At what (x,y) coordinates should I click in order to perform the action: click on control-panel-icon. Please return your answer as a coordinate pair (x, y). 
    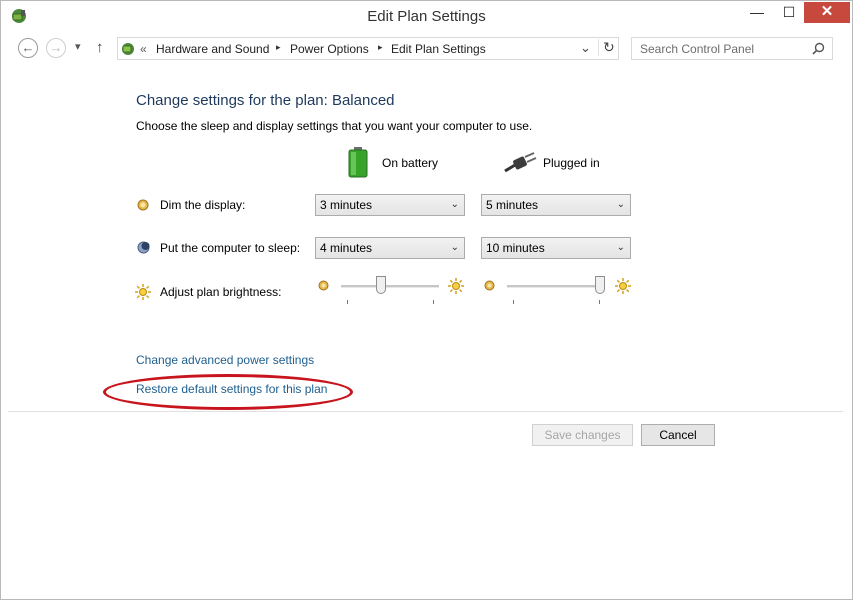
    Looking at the image, I should click on (128, 49).